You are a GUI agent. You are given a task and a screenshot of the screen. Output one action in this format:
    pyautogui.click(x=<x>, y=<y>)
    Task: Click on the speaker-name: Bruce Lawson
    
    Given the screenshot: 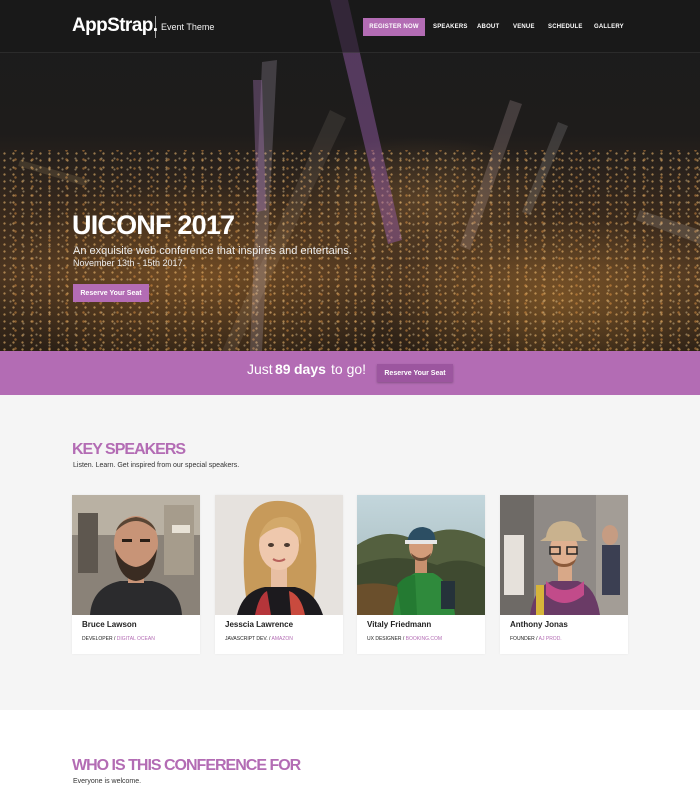 What is the action you would take?
    pyautogui.click(x=109, y=624)
    